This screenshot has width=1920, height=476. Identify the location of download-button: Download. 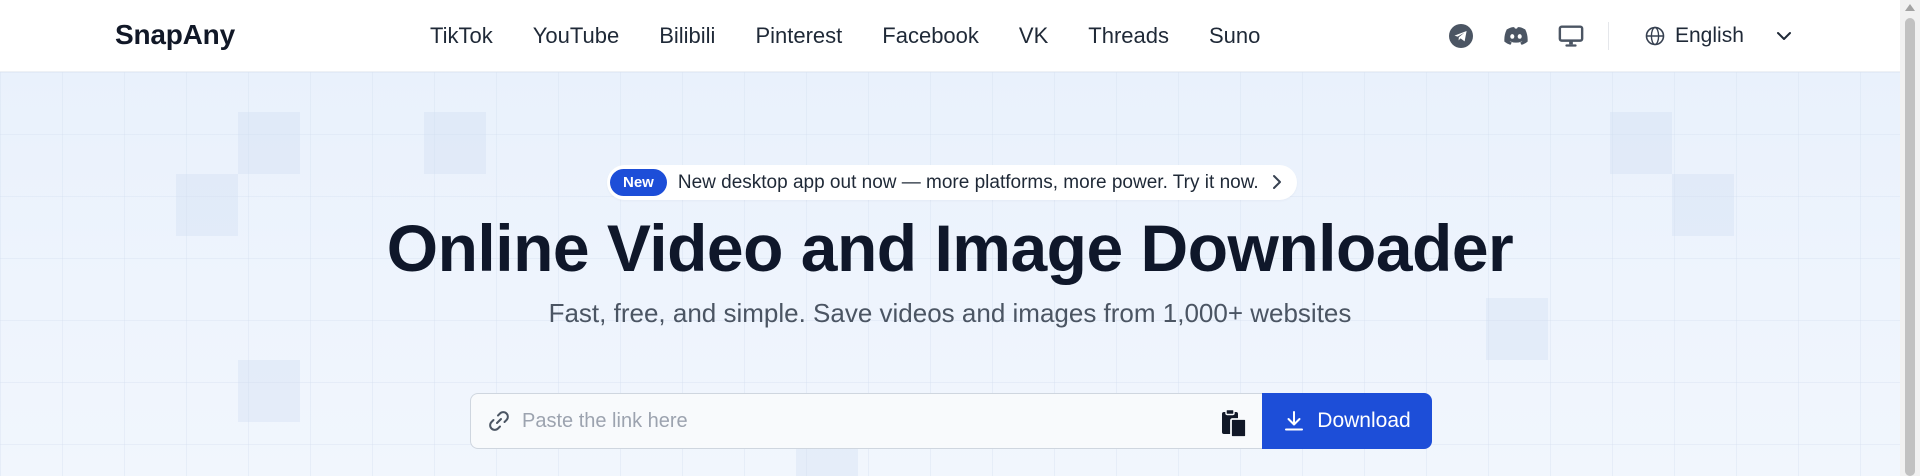
(1347, 421).